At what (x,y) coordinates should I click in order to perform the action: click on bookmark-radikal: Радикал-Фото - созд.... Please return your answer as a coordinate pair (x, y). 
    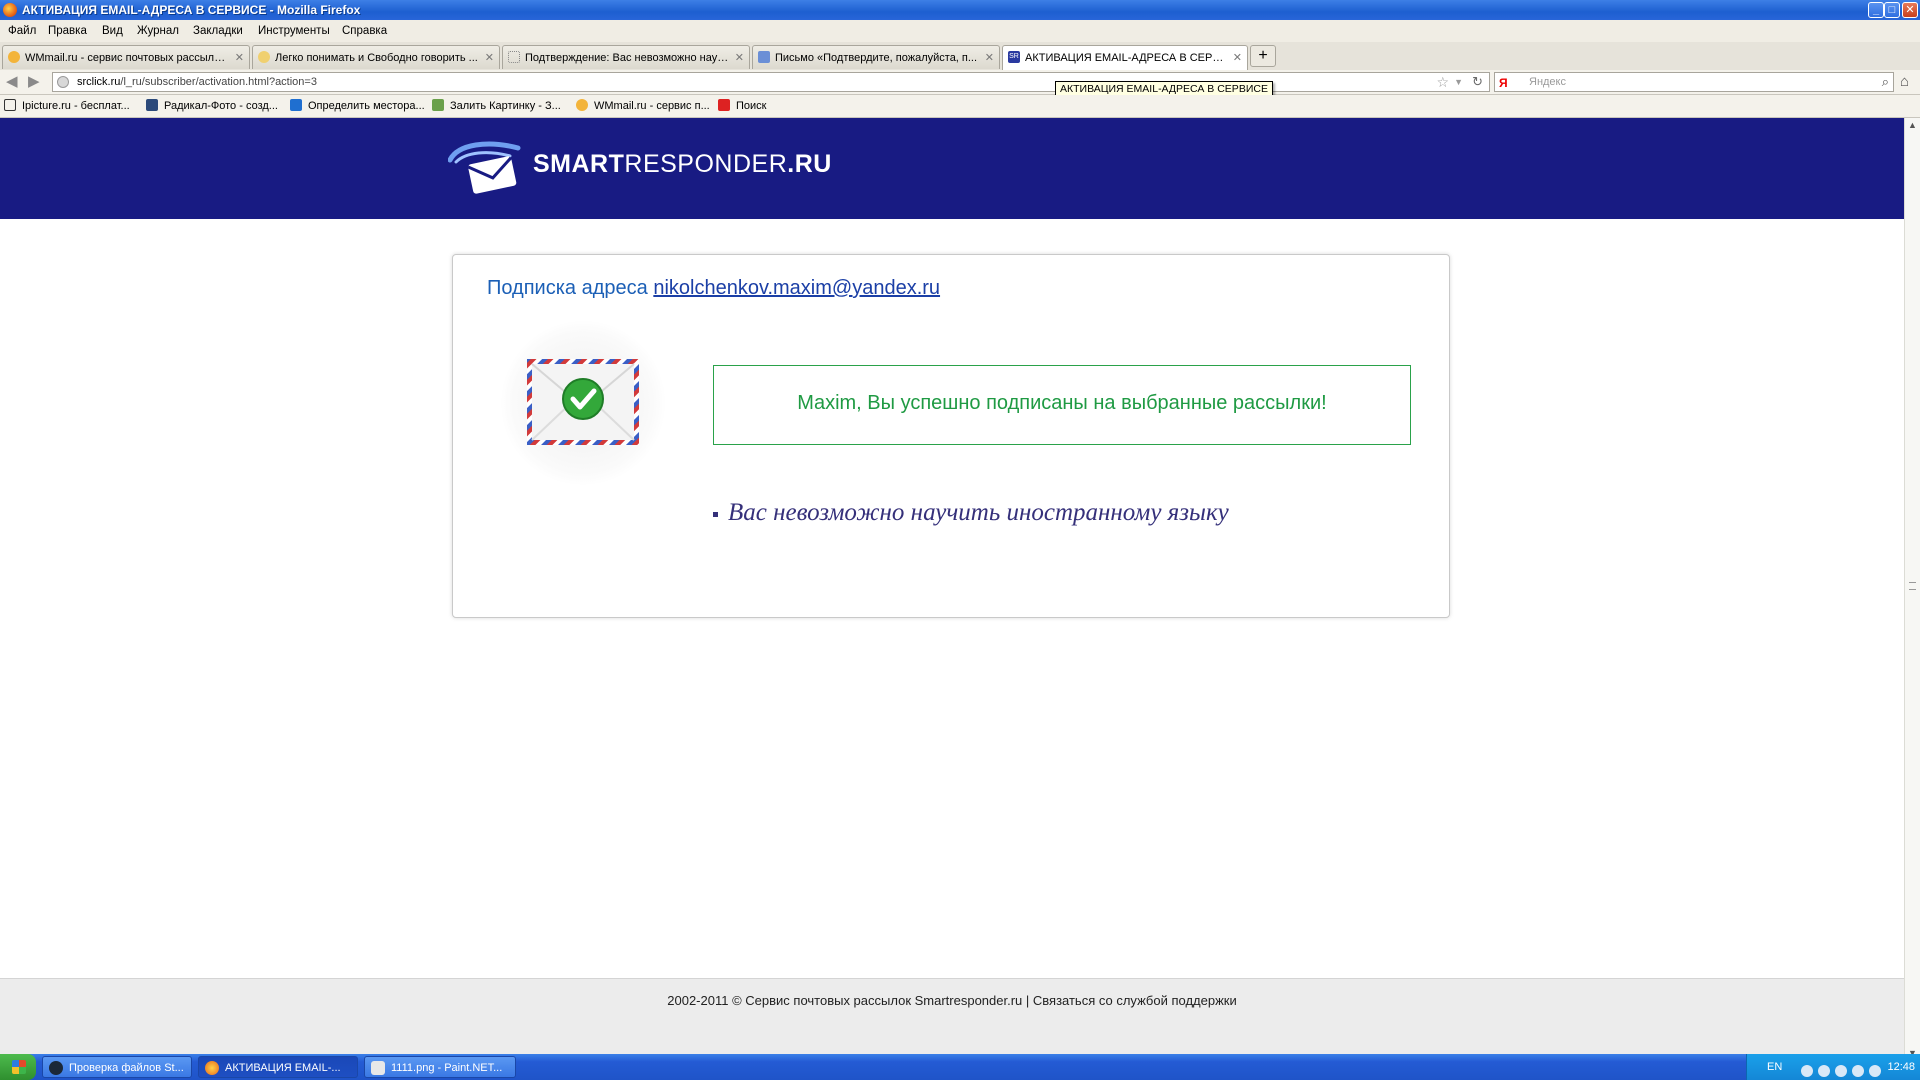
    Looking at the image, I should click on (212, 106).